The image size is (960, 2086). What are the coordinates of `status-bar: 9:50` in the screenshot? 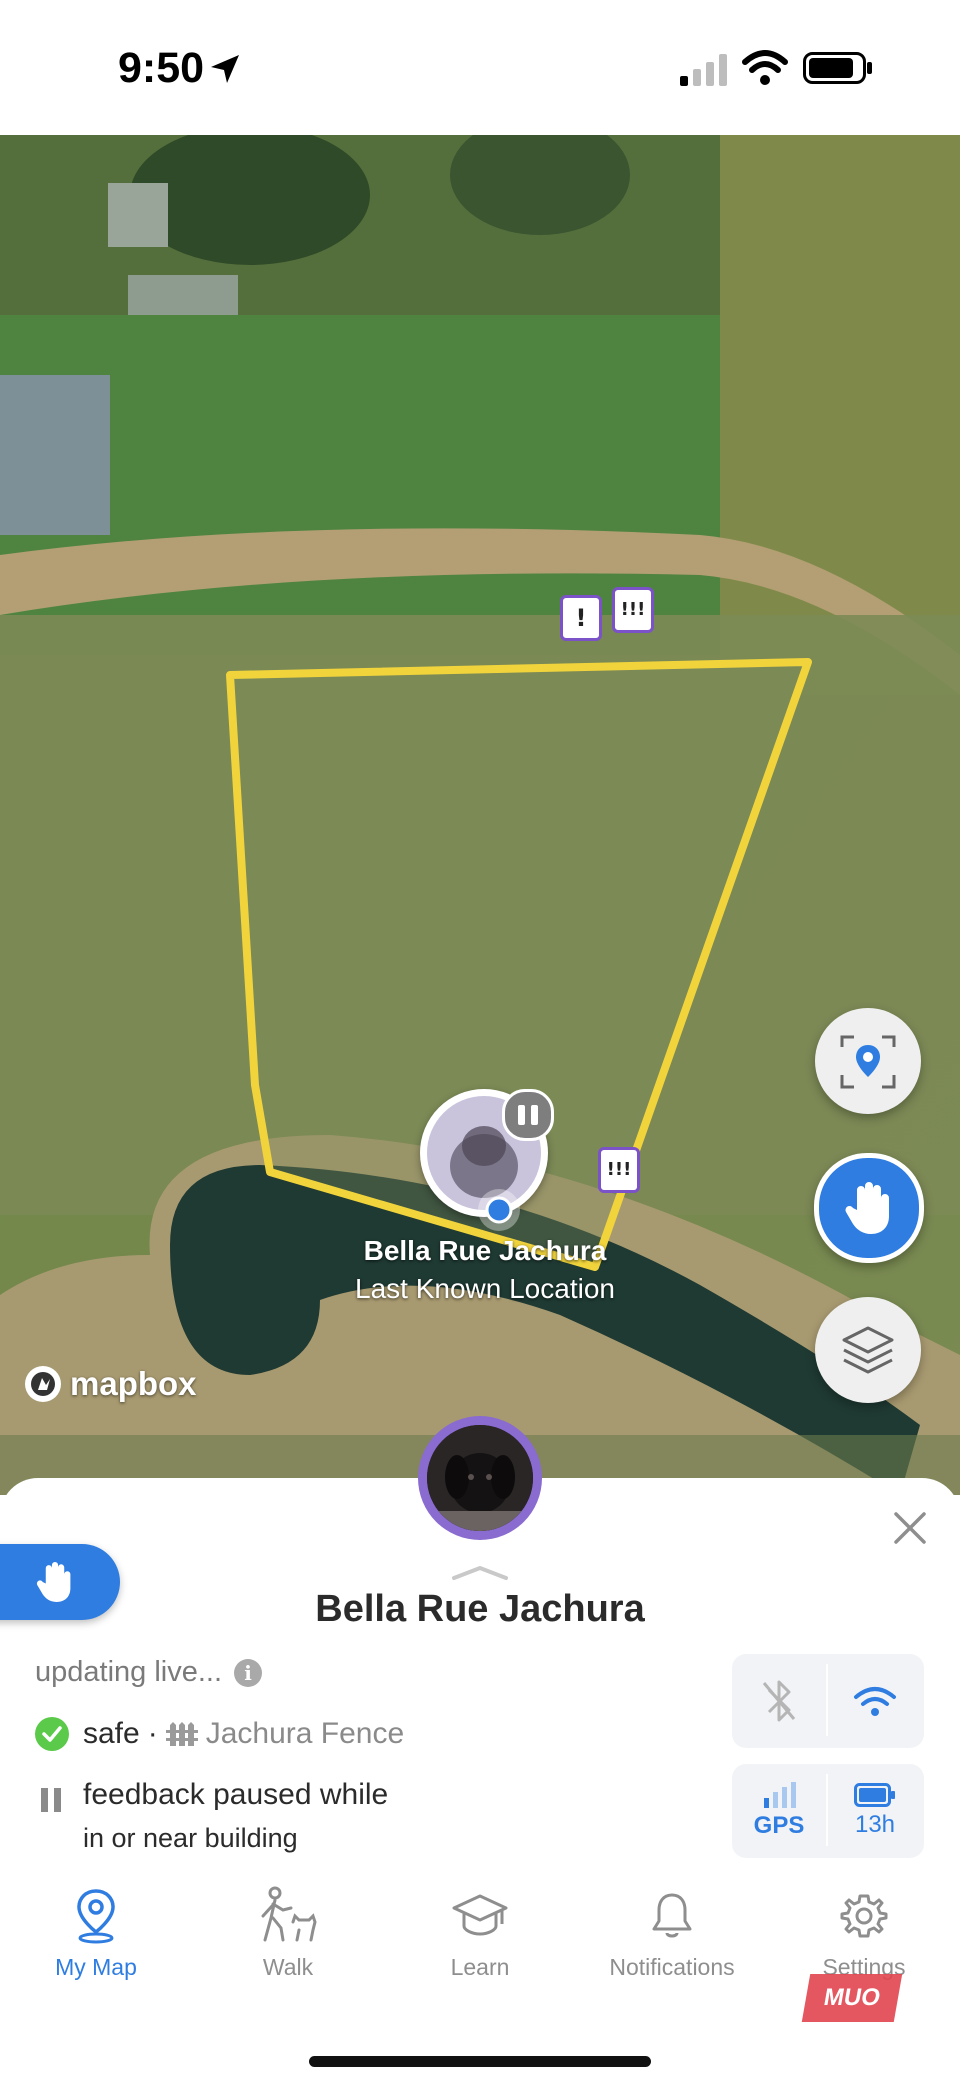 It's located at (480, 67).